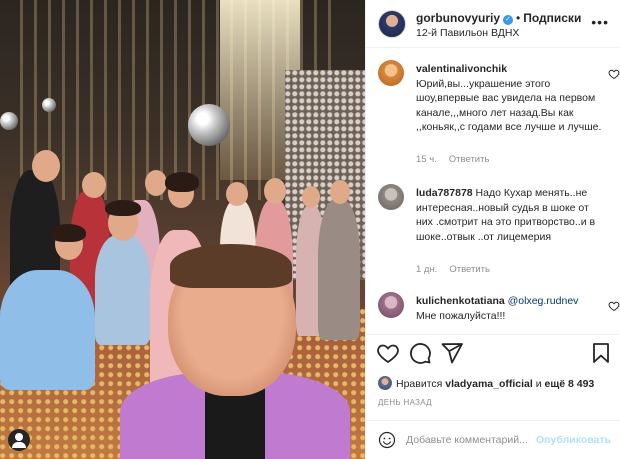 The width and height of the screenshot is (620, 459). What do you see at coordinates (552, 18) in the screenshot?
I see `following-button: Подписки` at bounding box center [552, 18].